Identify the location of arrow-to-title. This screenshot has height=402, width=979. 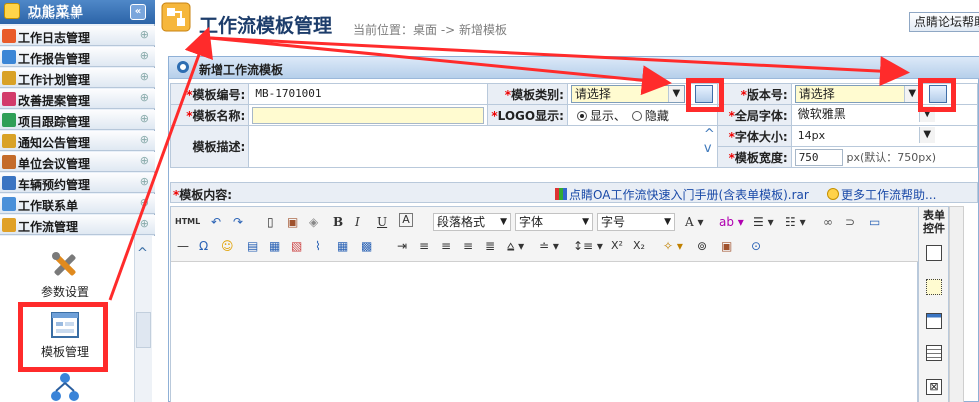
(160, 163).